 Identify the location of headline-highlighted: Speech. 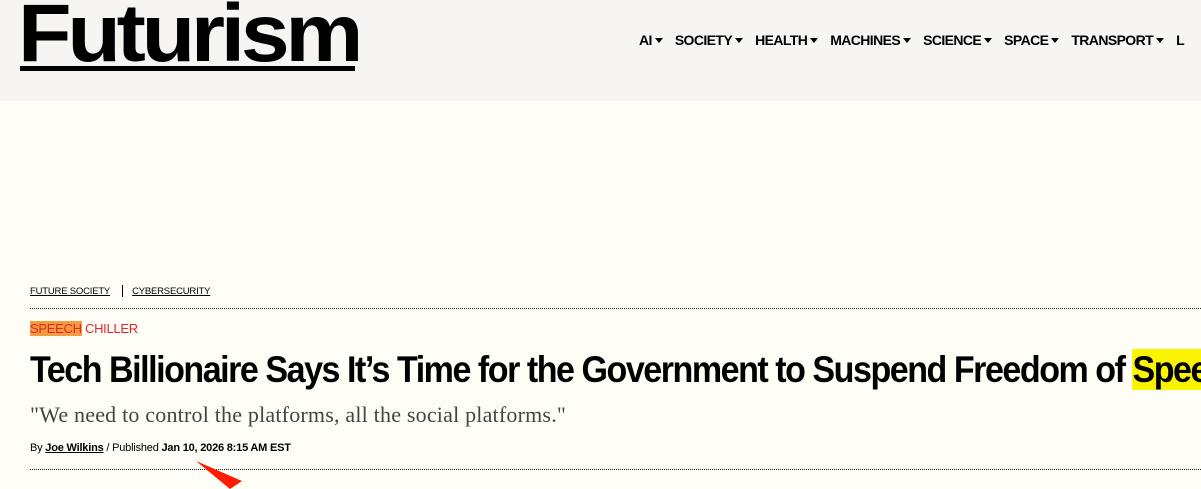
(1166, 369).